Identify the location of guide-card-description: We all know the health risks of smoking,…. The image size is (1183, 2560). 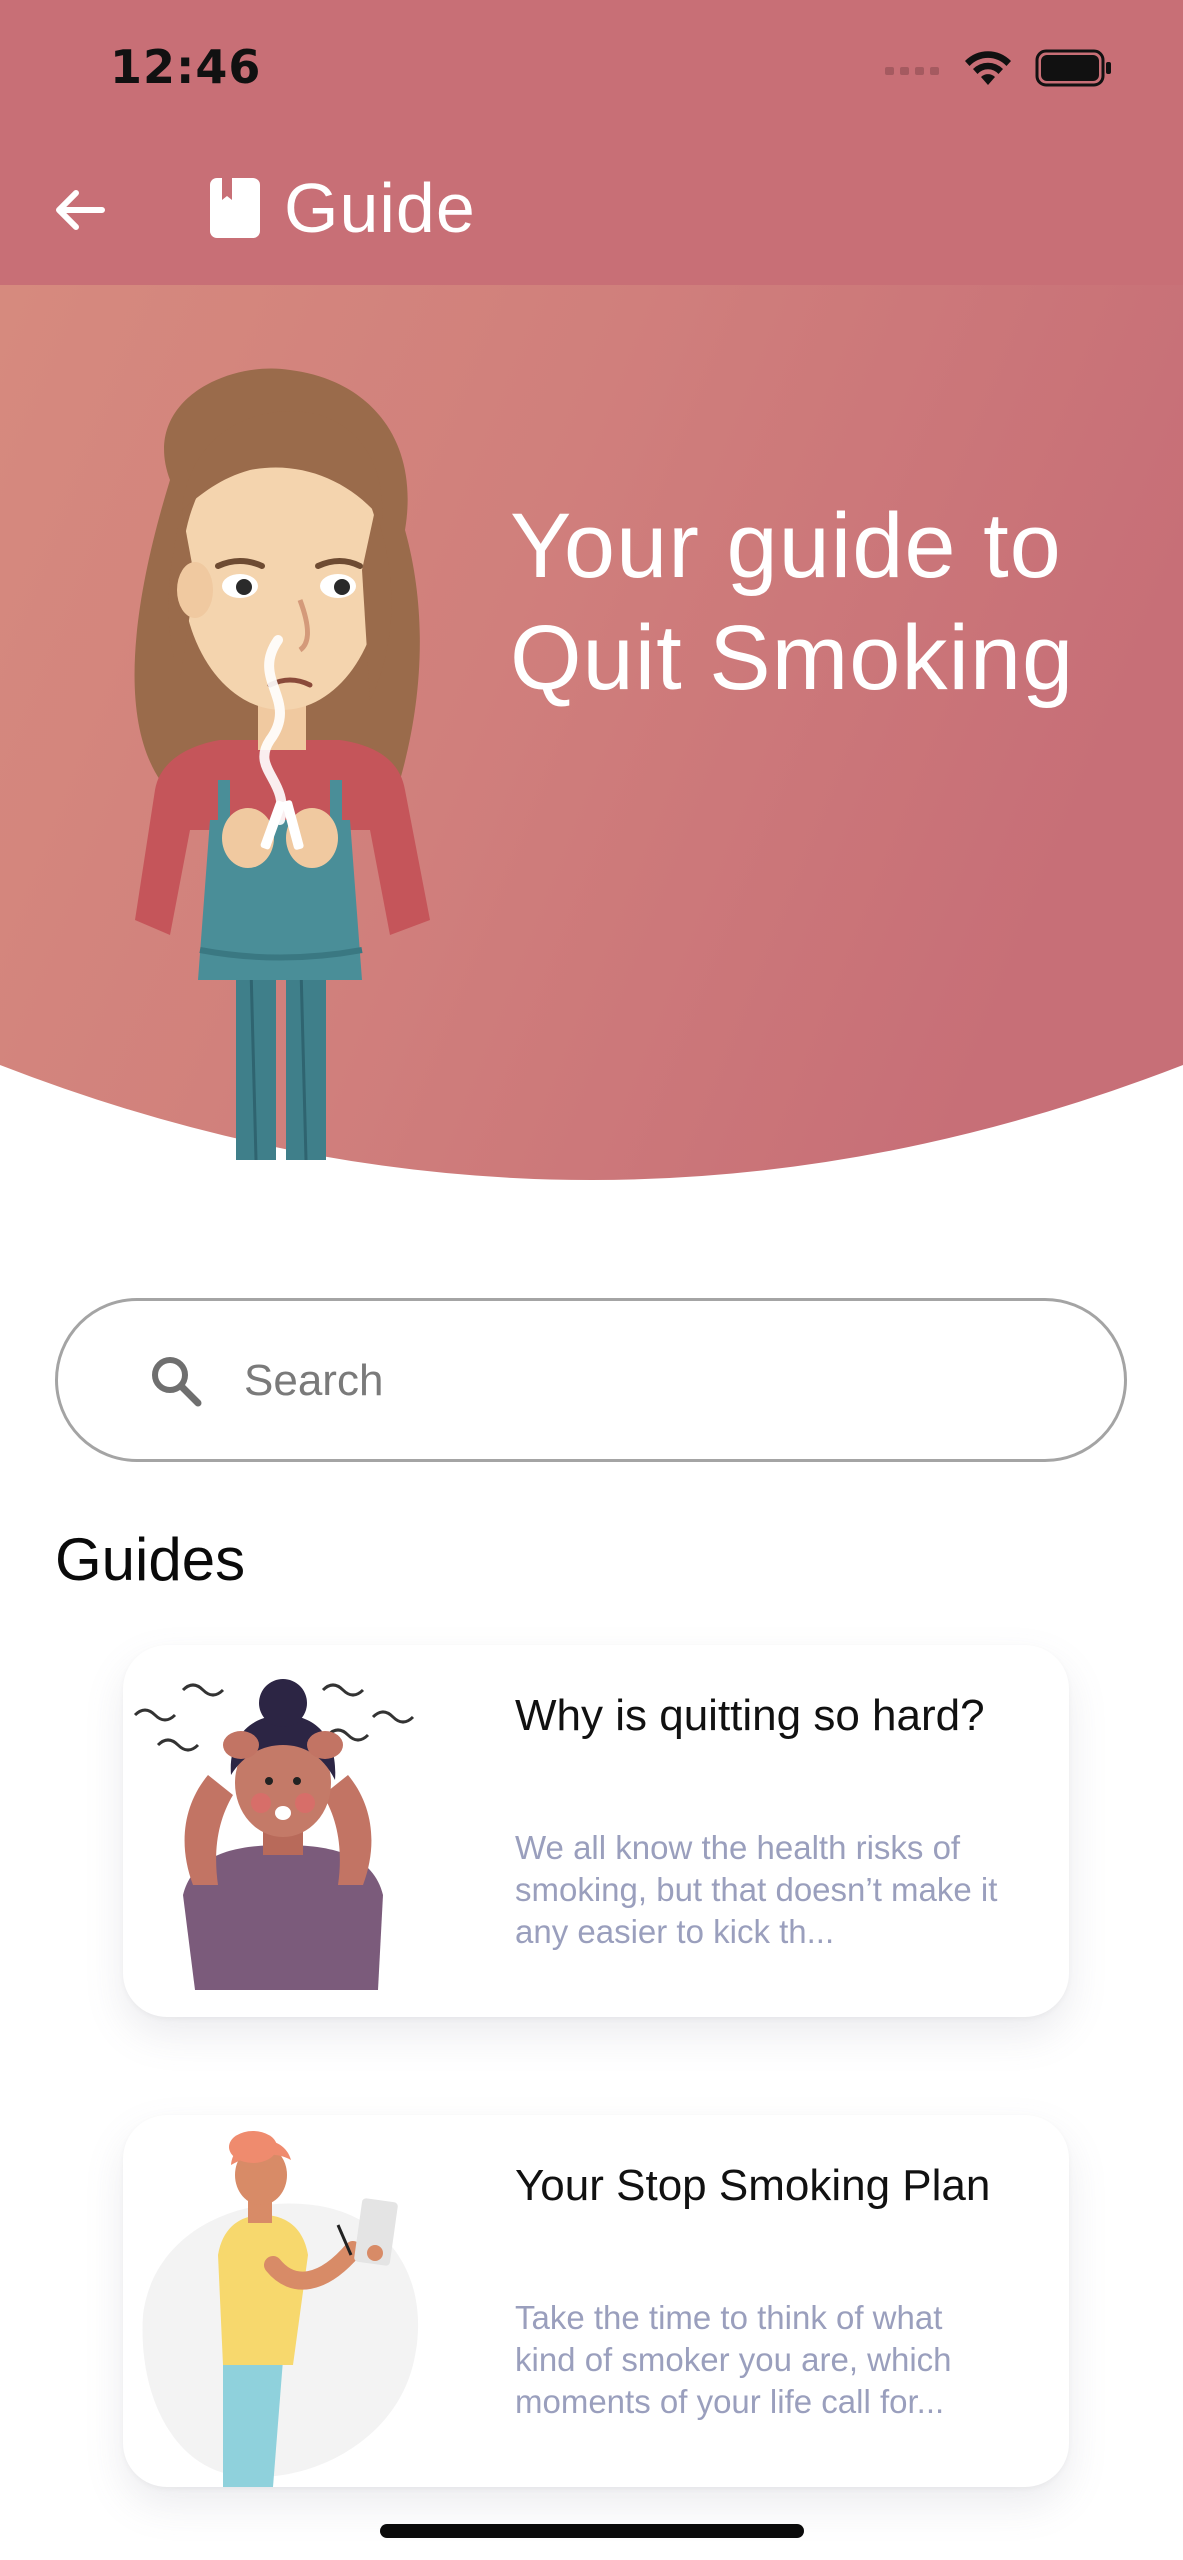
(756, 1889).